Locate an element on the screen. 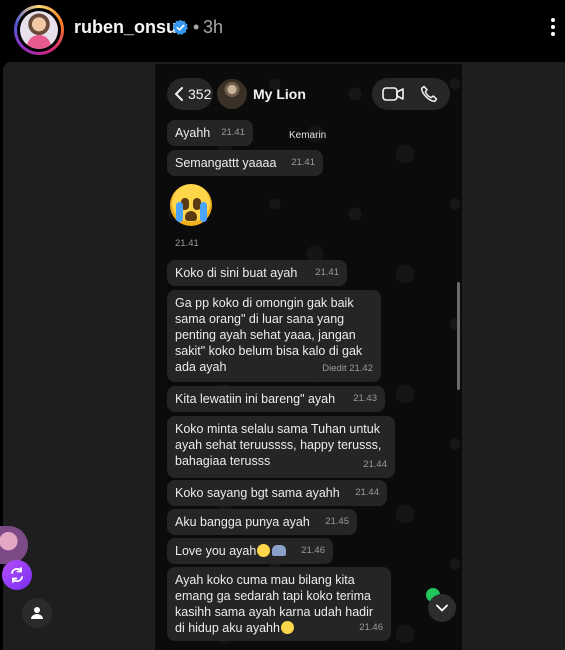 The image size is (565, 650). story-avatar is located at coordinates (39, 30).